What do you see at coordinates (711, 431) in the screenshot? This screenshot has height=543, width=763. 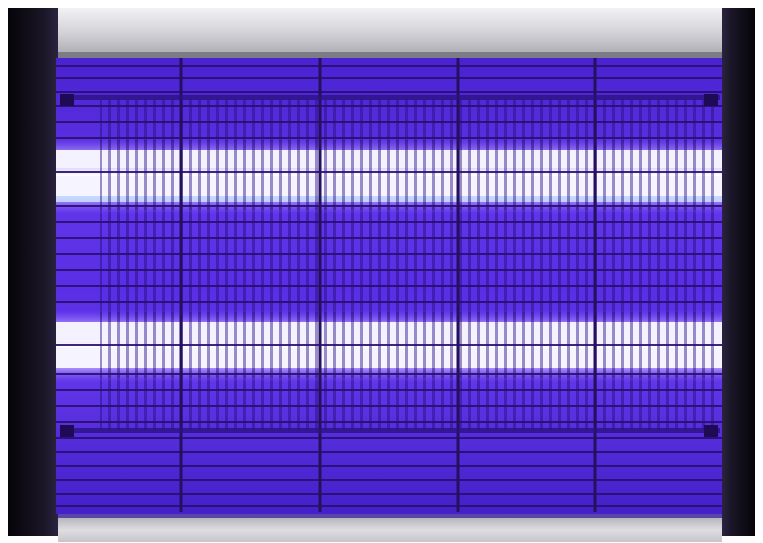 I see `rail-clip-bottom-right` at bounding box center [711, 431].